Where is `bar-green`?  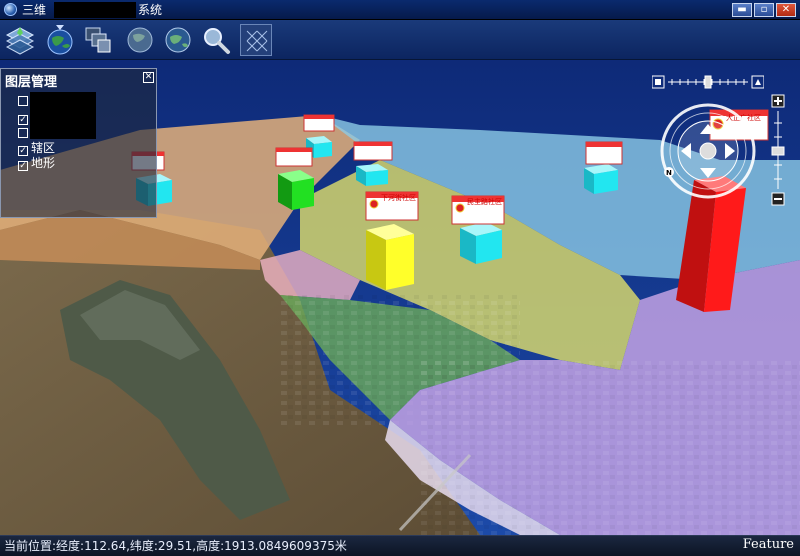 bar-green is located at coordinates (296, 190).